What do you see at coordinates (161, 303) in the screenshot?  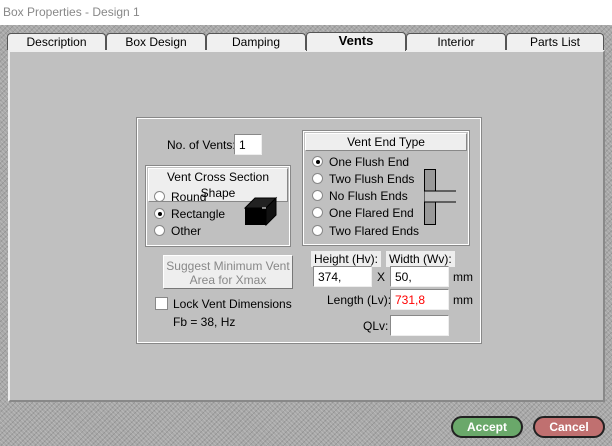 I see `lock-vent-dimensions-checkbox` at bounding box center [161, 303].